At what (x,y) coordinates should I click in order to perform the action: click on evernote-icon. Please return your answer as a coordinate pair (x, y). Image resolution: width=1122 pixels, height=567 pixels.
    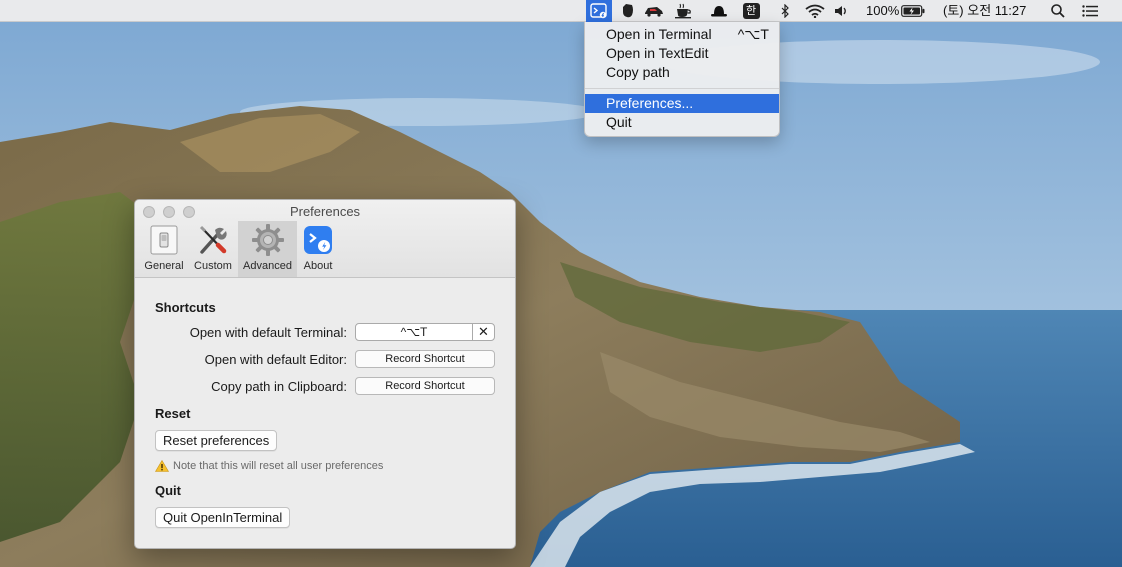
    Looking at the image, I should click on (628, 11).